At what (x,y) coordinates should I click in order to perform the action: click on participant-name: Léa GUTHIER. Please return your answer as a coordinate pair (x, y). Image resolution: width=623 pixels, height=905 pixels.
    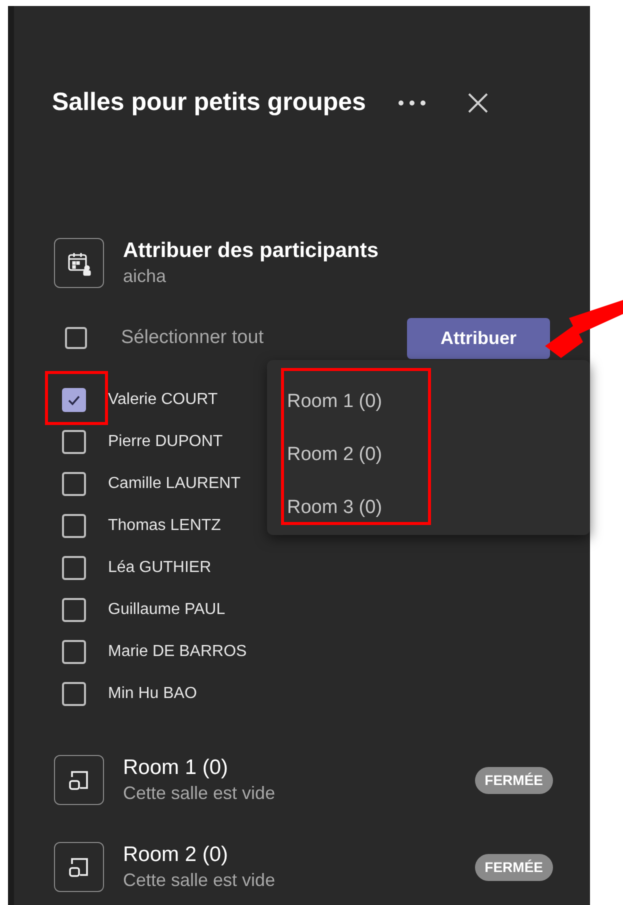
    Looking at the image, I should click on (160, 568).